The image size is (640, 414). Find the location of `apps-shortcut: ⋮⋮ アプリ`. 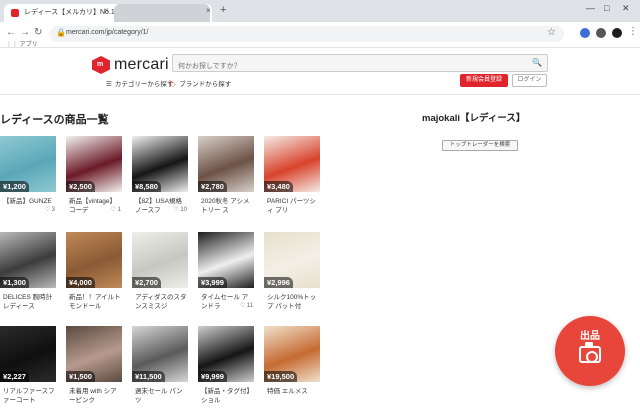

apps-shortcut: ⋮⋮ アプリ is located at coordinates (22, 43).